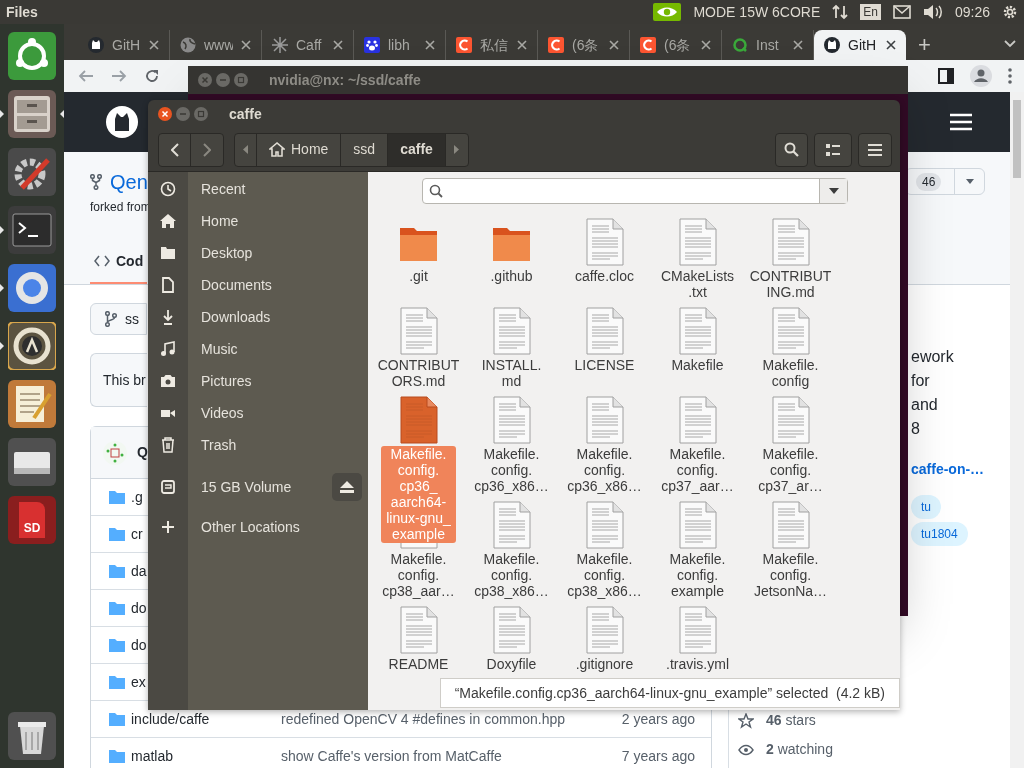 The height and width of the screenshot is (768, 1024). Describe the element at coordinates (939, 534) in the screenshot. I see `topic-tag: tu1804` at that location.